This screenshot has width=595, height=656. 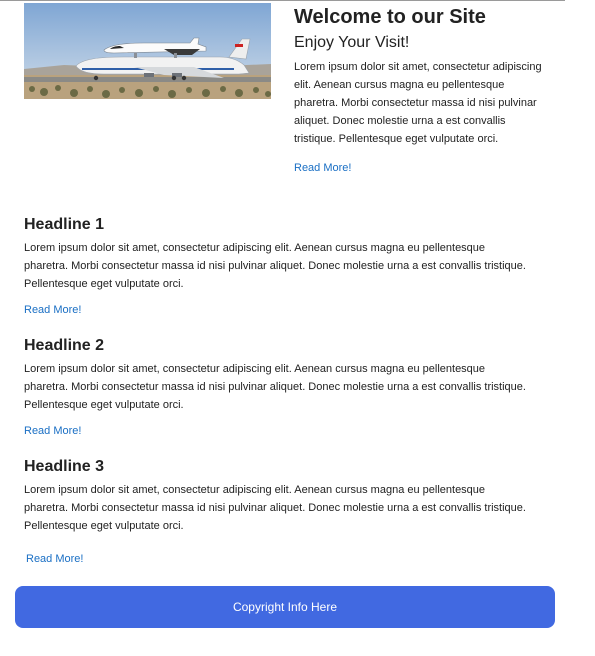 What do you see at coordinates (352, 42) in the screenshot?
I see `page-subtitle: Enjoy Your Visit!` at bounding box center [352, 42].